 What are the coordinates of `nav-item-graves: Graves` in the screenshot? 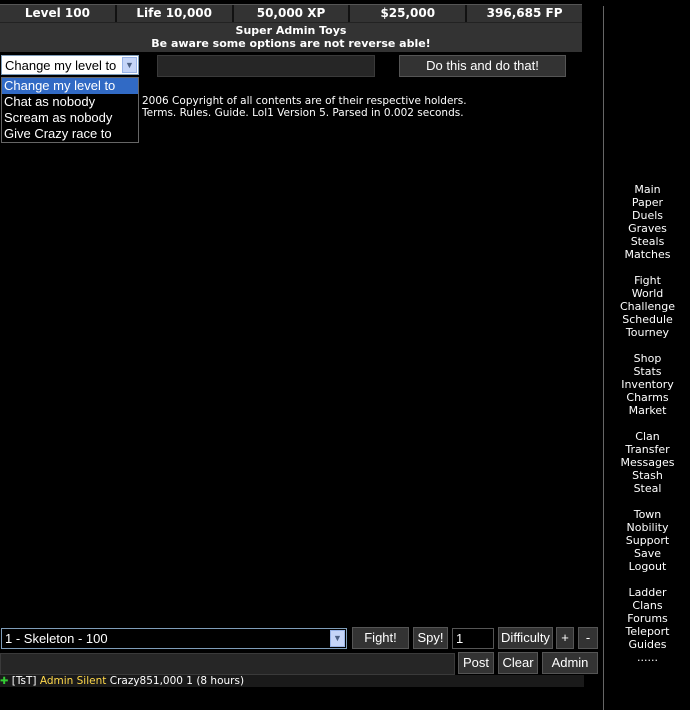 It's located at (647, 228).